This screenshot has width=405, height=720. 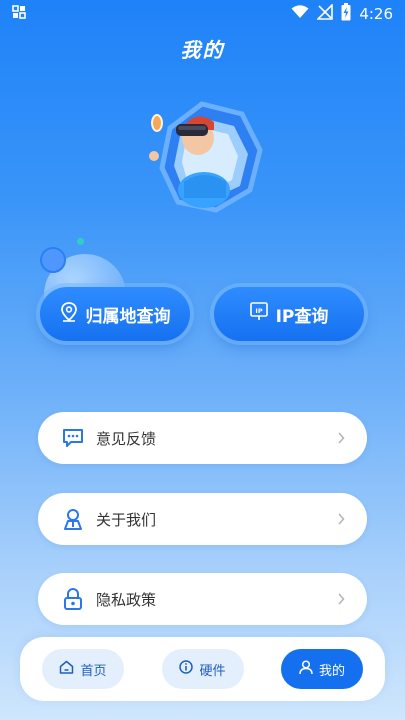 I want to click on decorative-bubble-small, so click(x=53, y=260).